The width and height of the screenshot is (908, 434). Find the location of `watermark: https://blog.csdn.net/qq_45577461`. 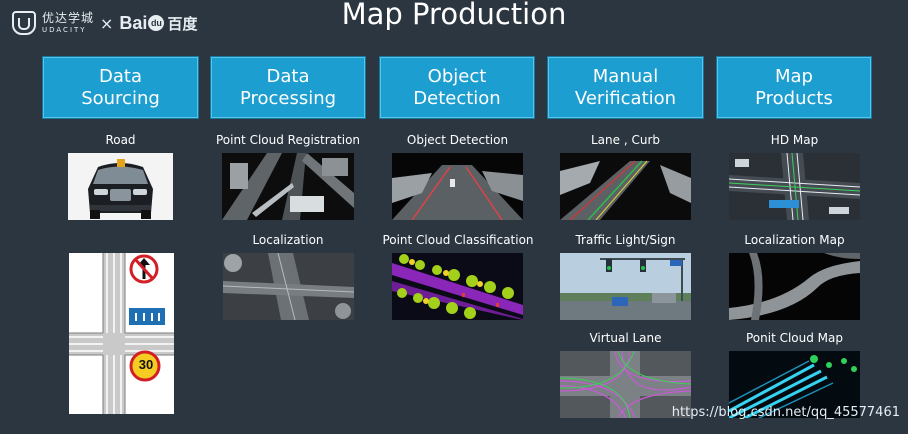

watermark: https://blog.csdn.net/qq_45577461 is located at coordinates (785, 412).